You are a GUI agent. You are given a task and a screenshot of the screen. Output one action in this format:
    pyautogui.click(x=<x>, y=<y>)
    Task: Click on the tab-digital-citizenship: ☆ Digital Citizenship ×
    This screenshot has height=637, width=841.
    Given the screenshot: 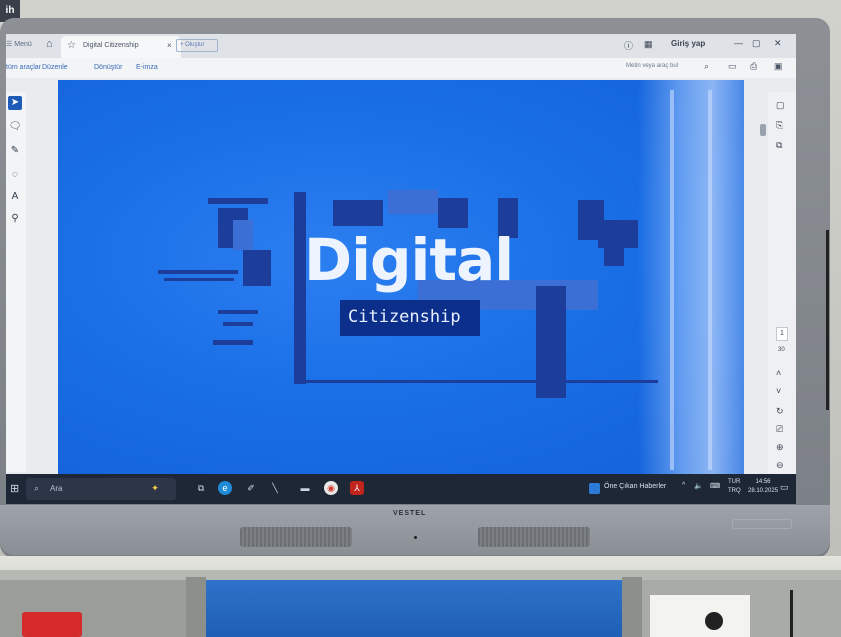 What is the action you would take?
    pyautogui.click(x=121, y=47)
    